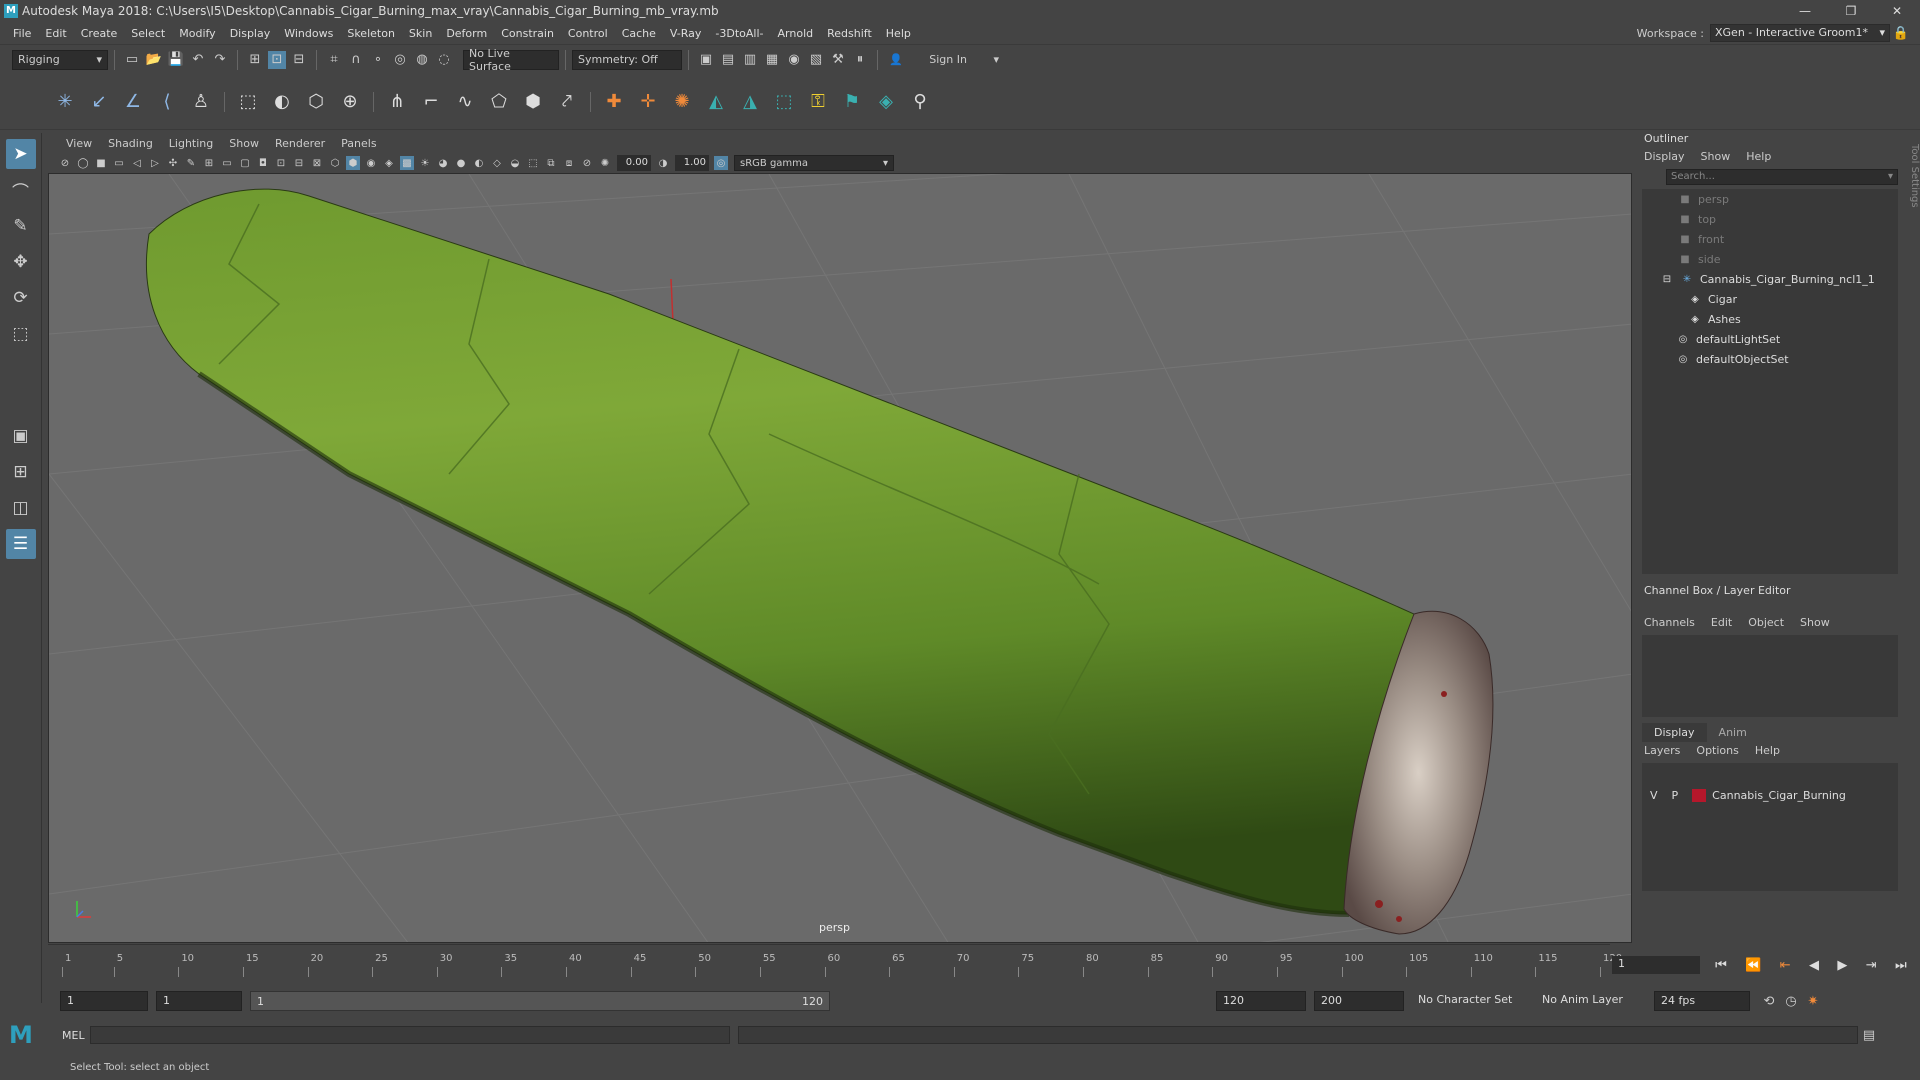 Image resolution: width=1920 pixels, height=1080 pixels. Describe the element at coordinates (1782, 177) in the screenshot. I see `outliner-search-input: Search... ▾` at that location.